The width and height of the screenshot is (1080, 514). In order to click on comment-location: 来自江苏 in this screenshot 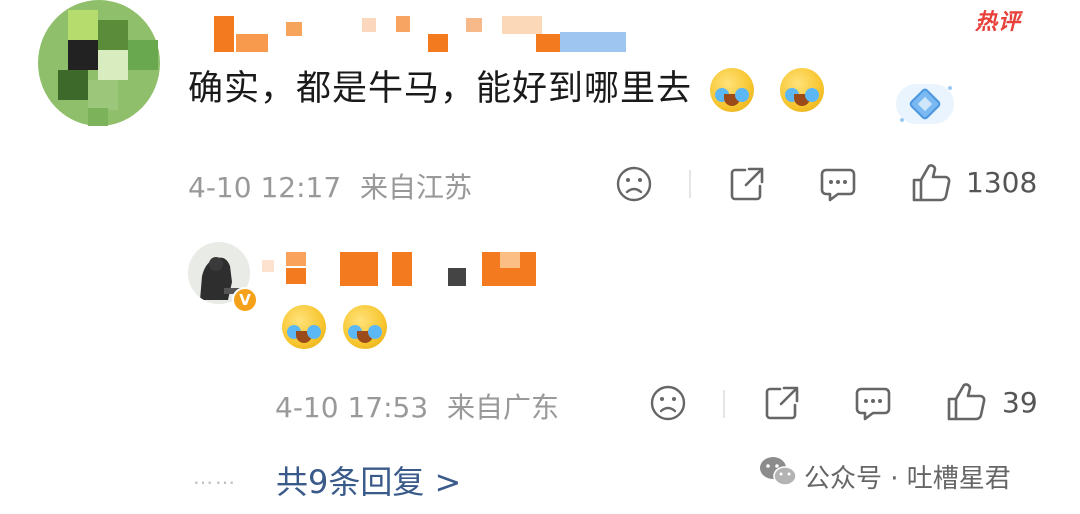, I will do `click(416, 187)`.